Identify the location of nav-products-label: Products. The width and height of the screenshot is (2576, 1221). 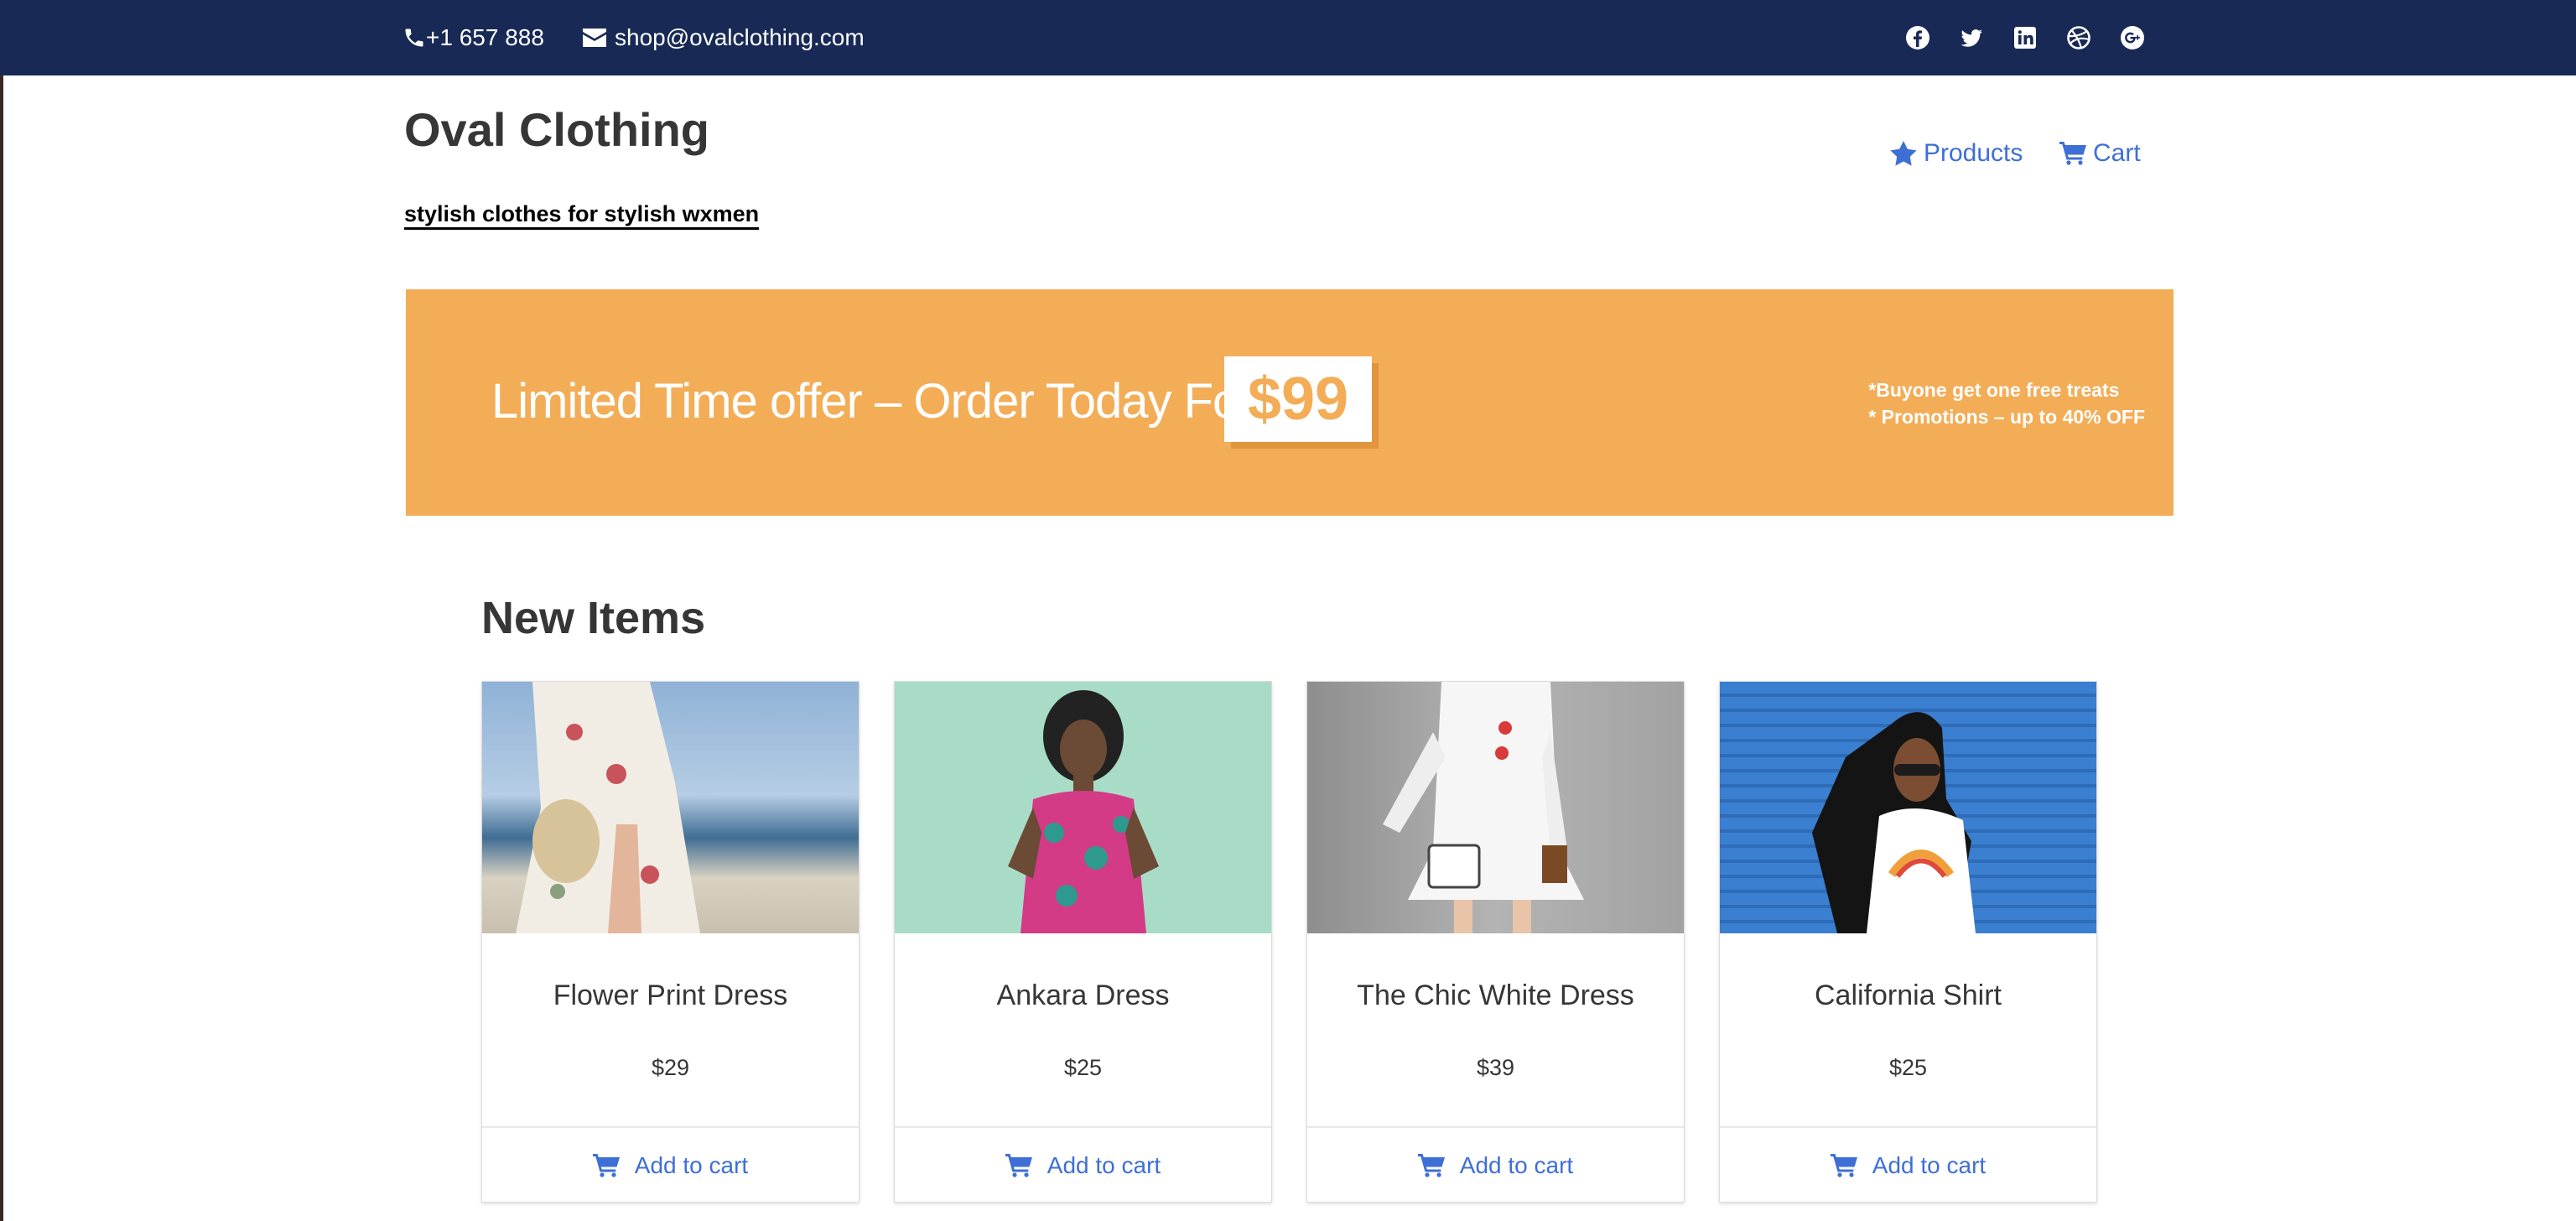
(1973, 153).